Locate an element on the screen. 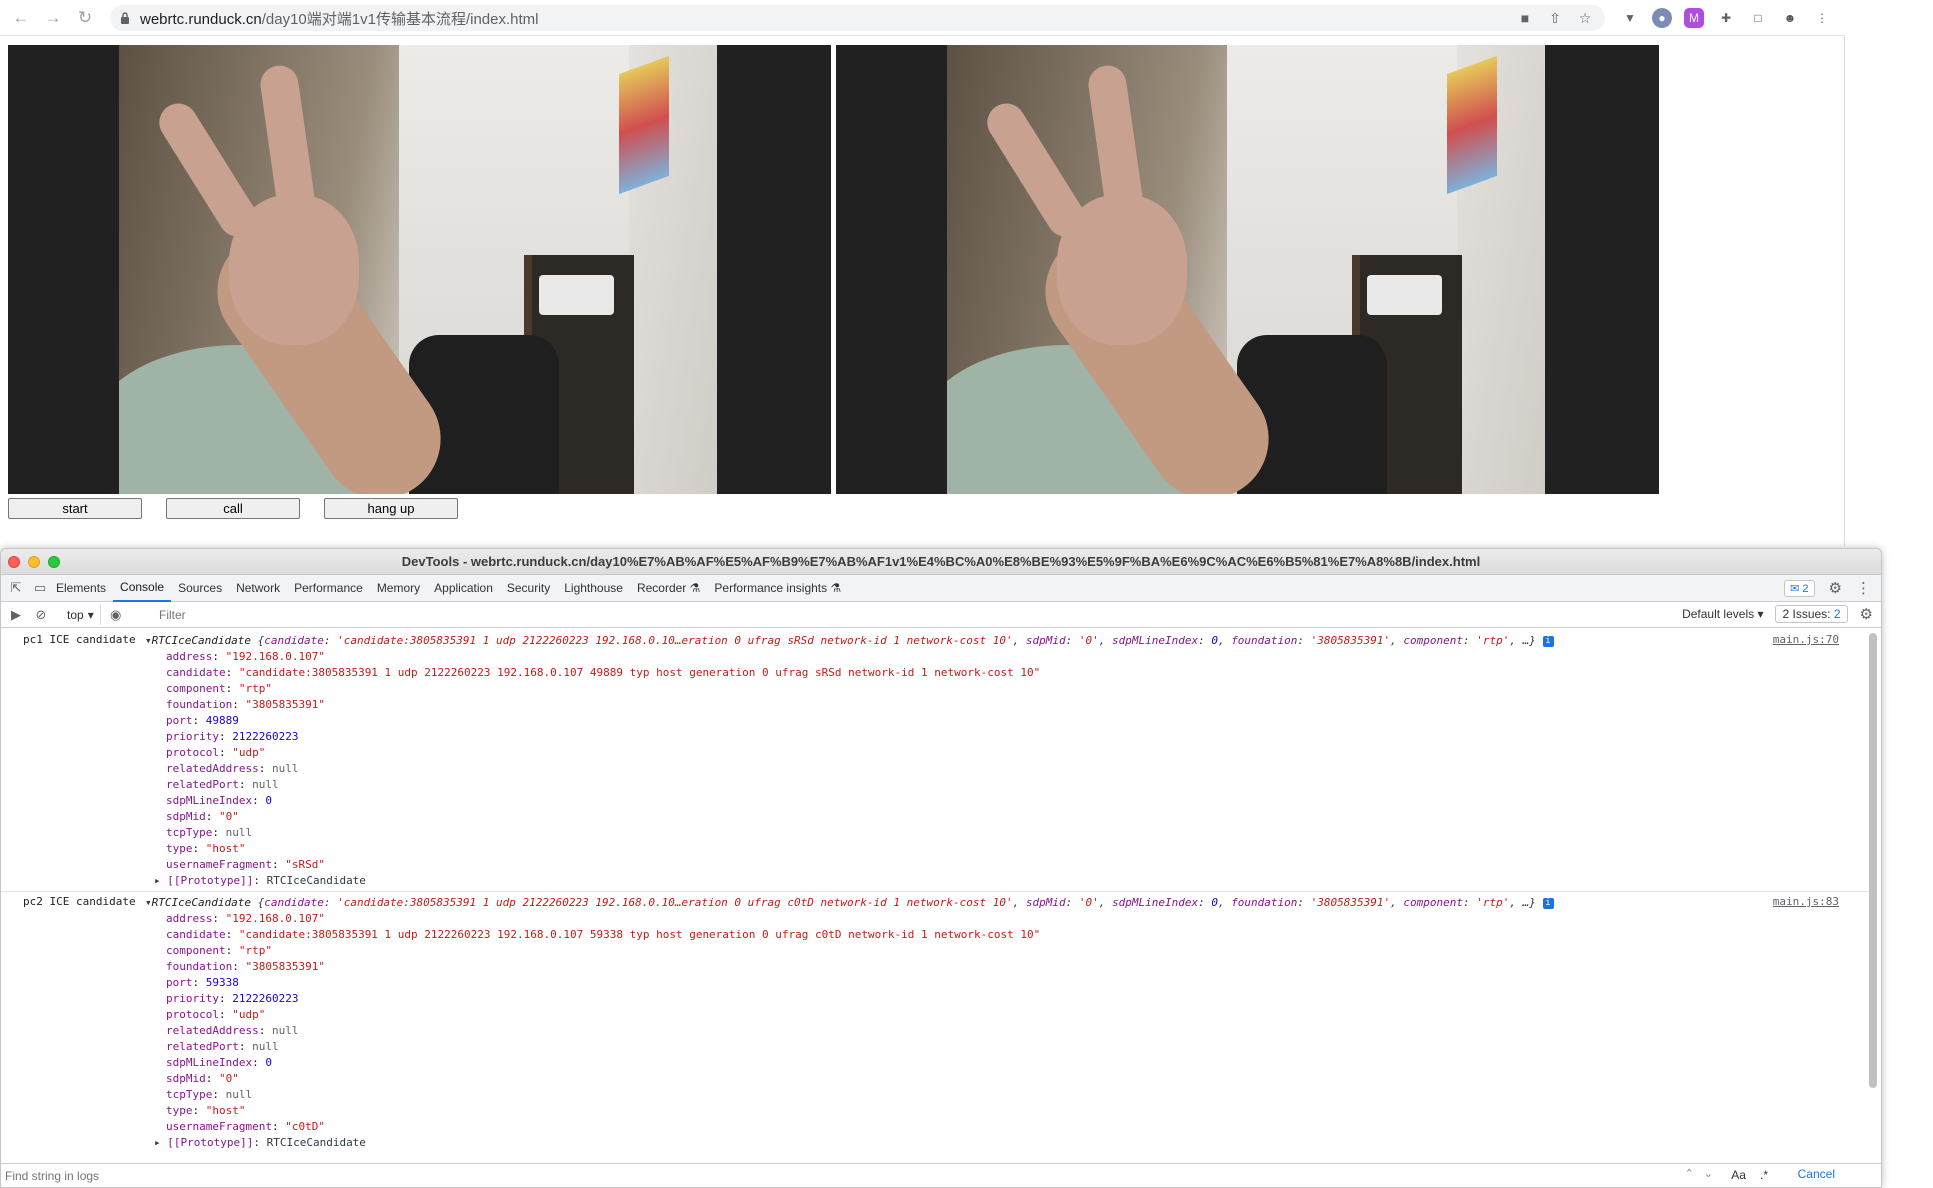 This screenshot has height=1188, width=1933. find-next-icon: ⌄ is located at coordinates (1708, 1173).